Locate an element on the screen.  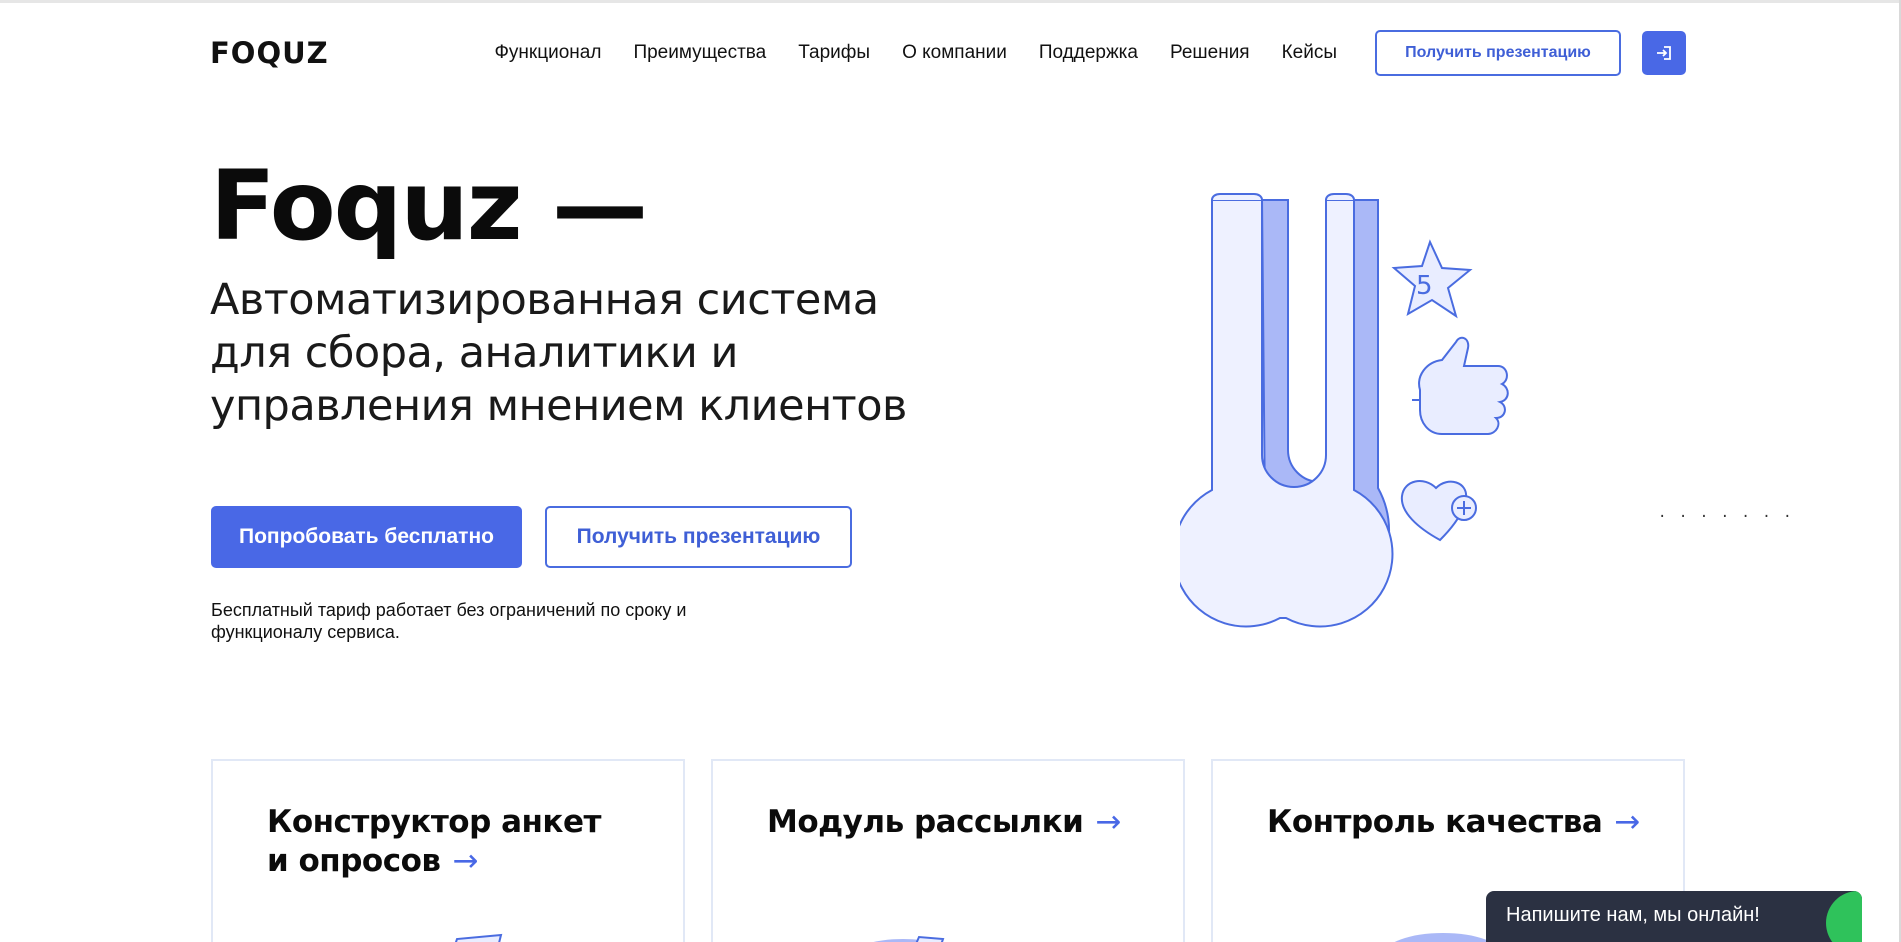
card-title-text: Контроль качества is located at coordinates (1435, 822).